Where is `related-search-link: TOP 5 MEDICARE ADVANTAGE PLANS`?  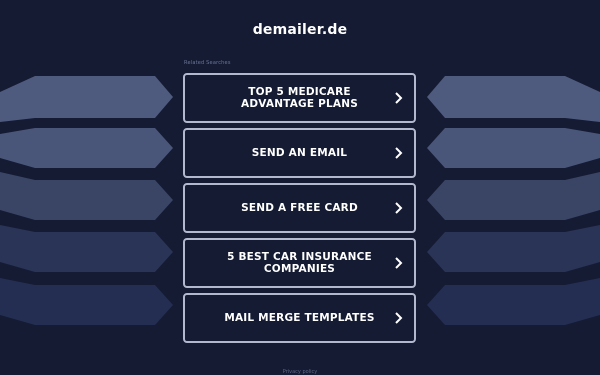 related-search-link: TOP 5 MEDICARE ADVANTAGE PLANS is located at coordinates (299, 98).